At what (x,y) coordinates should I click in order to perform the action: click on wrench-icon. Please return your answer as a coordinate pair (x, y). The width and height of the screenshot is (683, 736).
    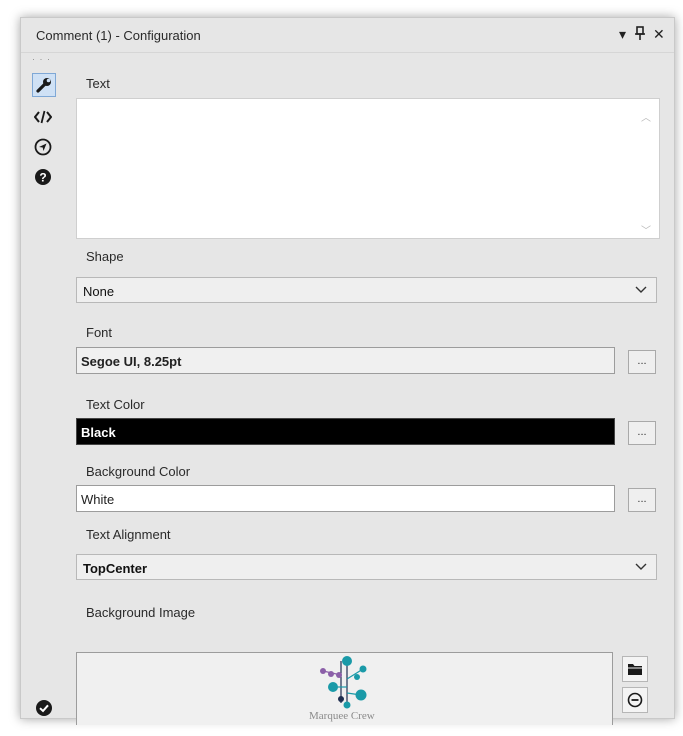
    Looking at the image, I should click on (44, 85).